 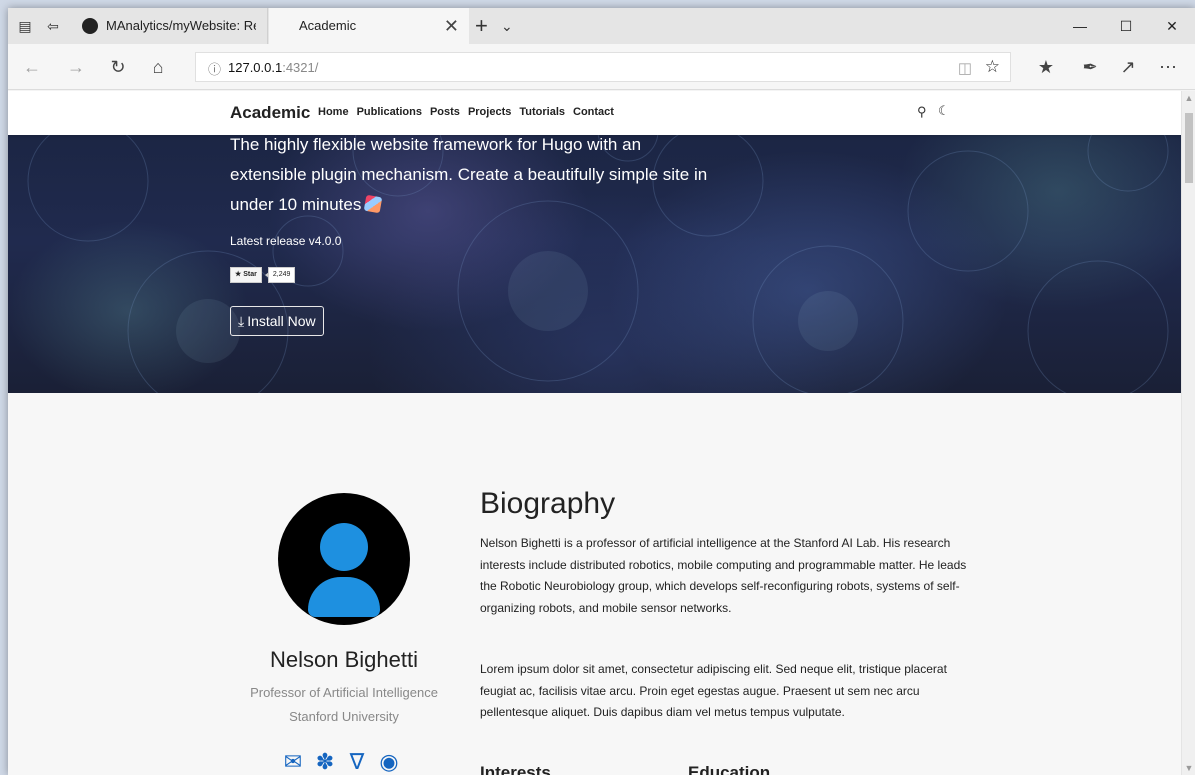 I want to click on minimize-button: —, so click(x=1080, y=26).